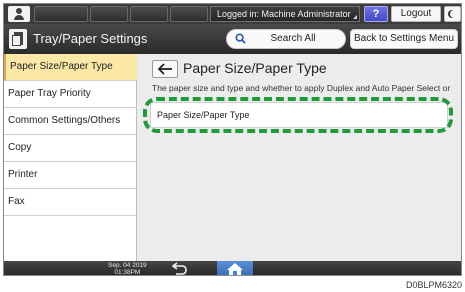  Describe the element at coordinates (127, 272) in the screenshot. I see `time-text: 01:38PM` at that location.